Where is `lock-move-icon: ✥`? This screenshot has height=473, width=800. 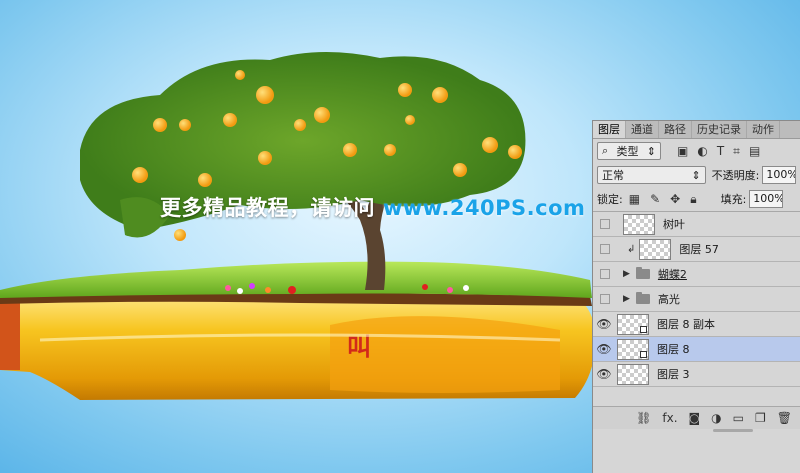
lock-move-icon: ✥ is located at coordinates (675, 199).